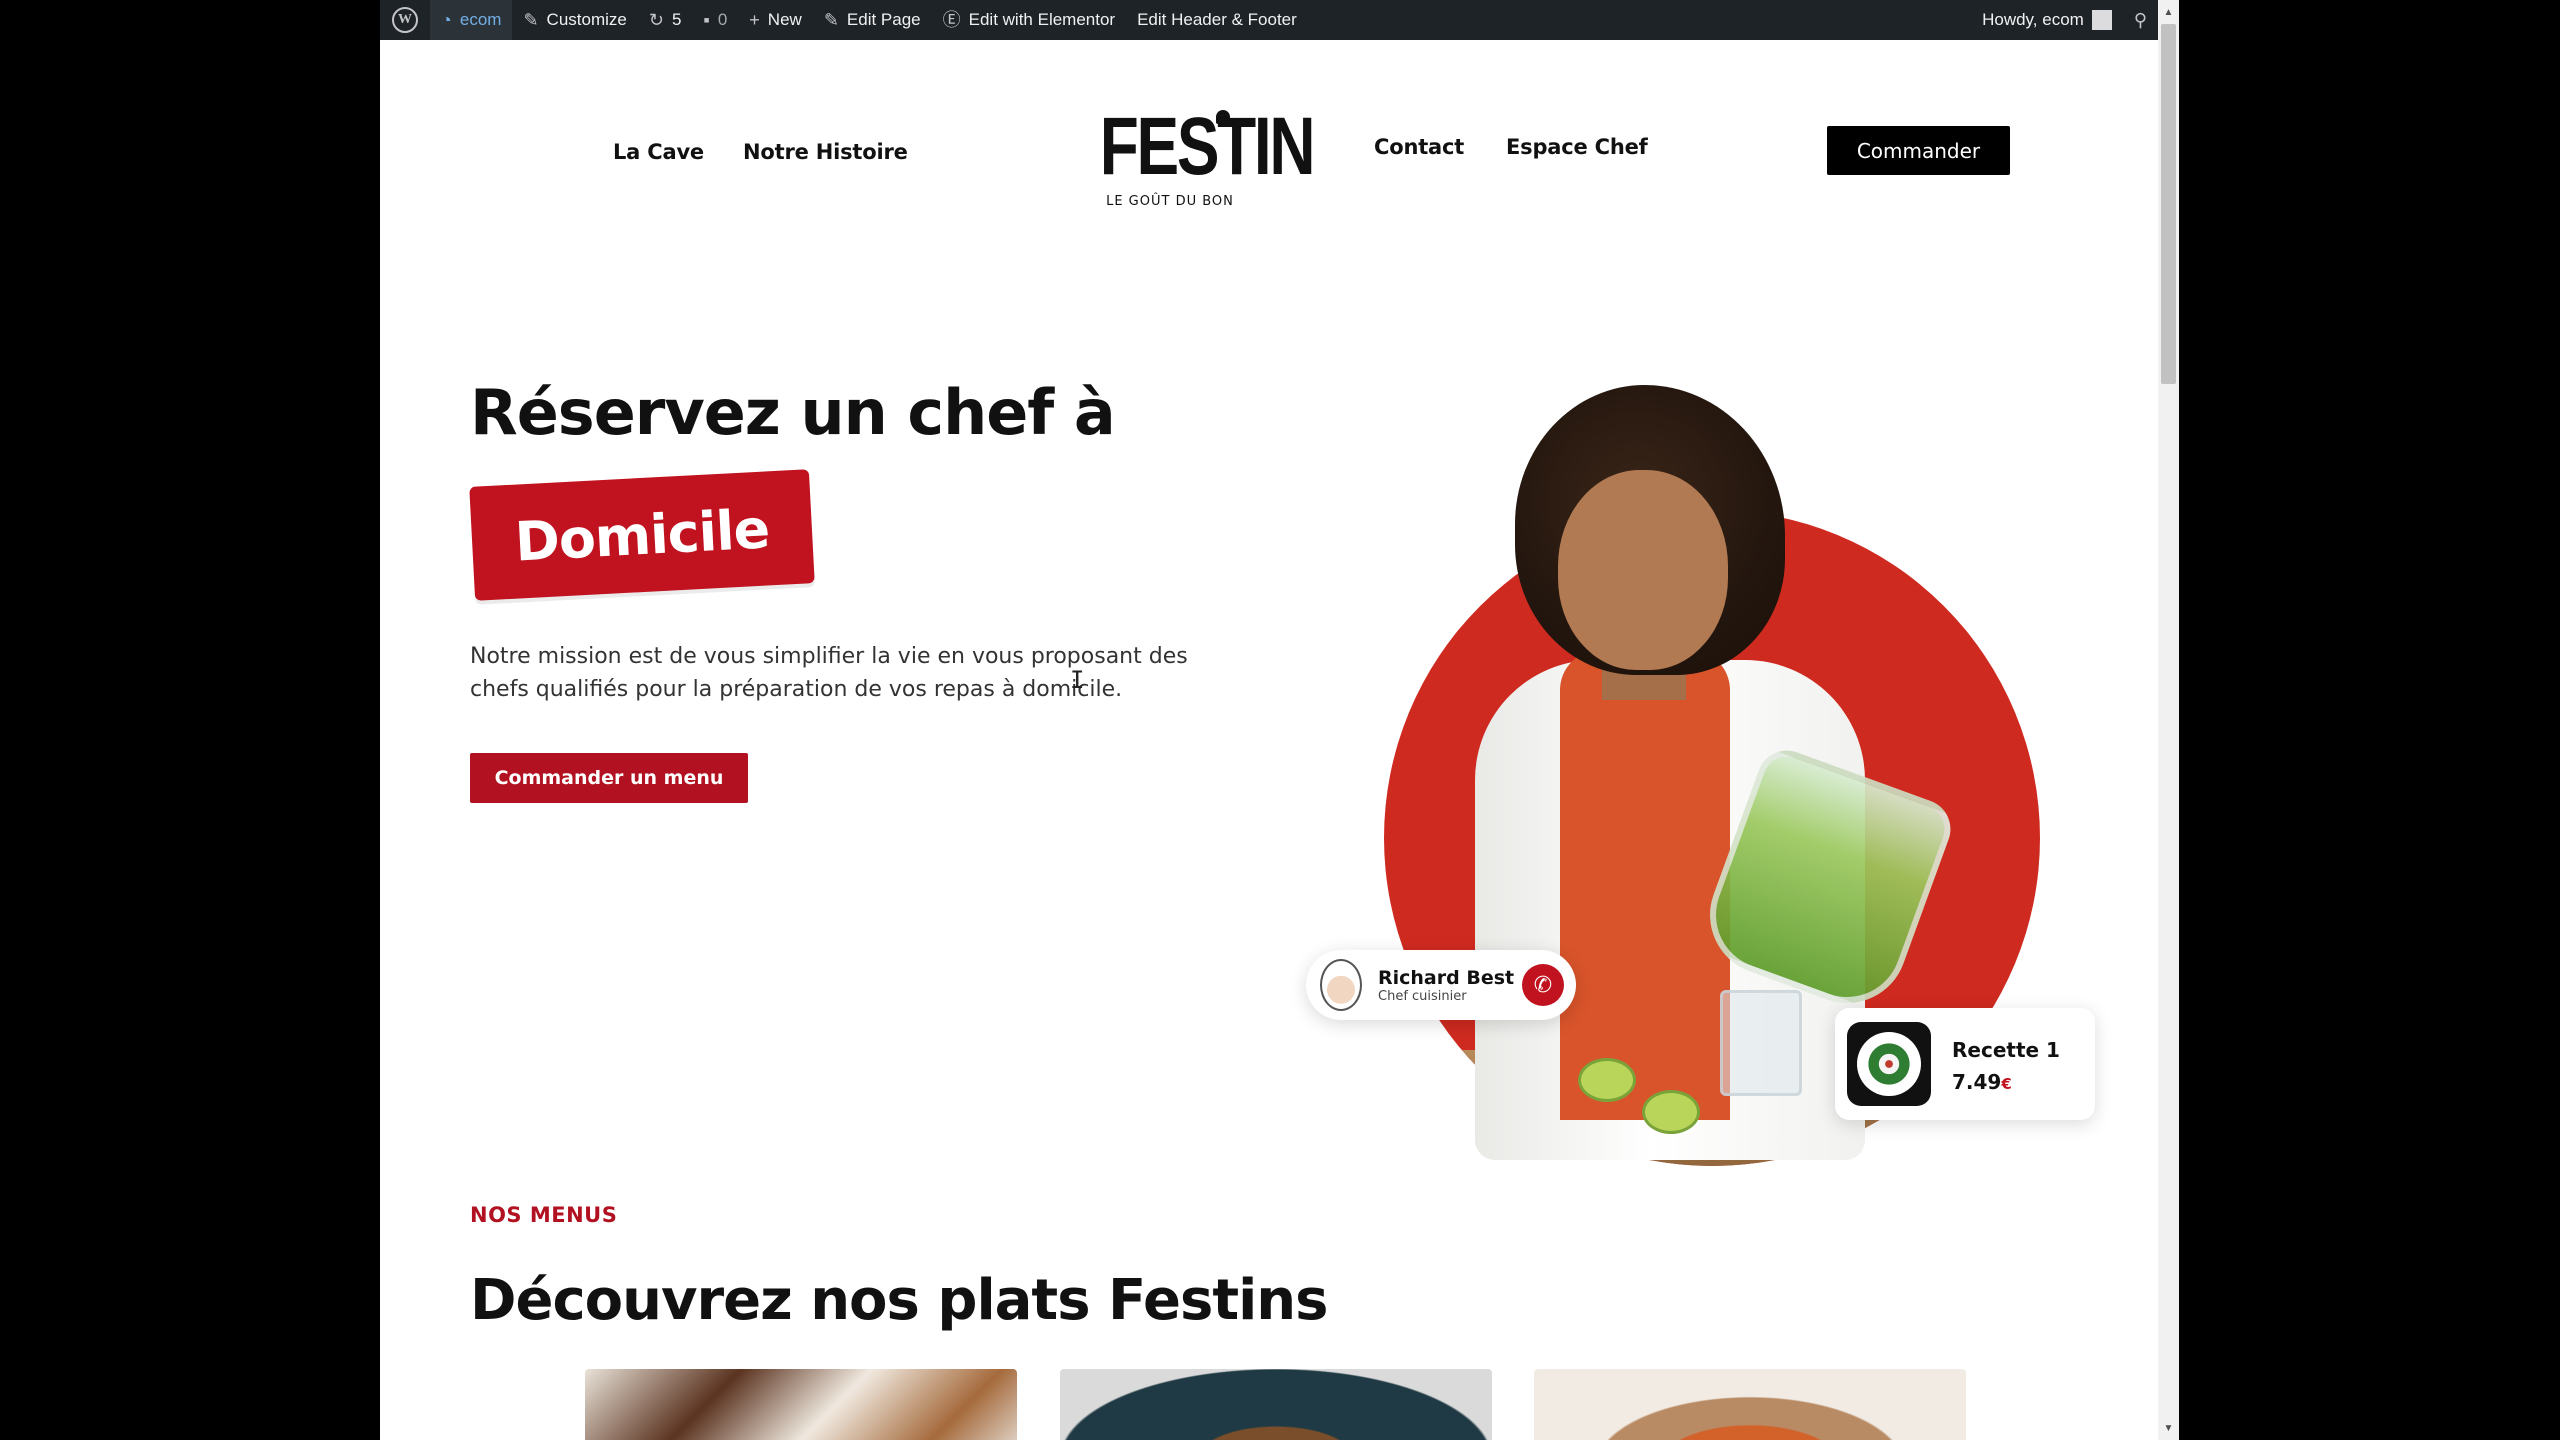 The height and width of the screenshot is (1440, 2560). I want to click on site-logo: FESTIN LE GOÛT DU BON, so click(1198, 155).